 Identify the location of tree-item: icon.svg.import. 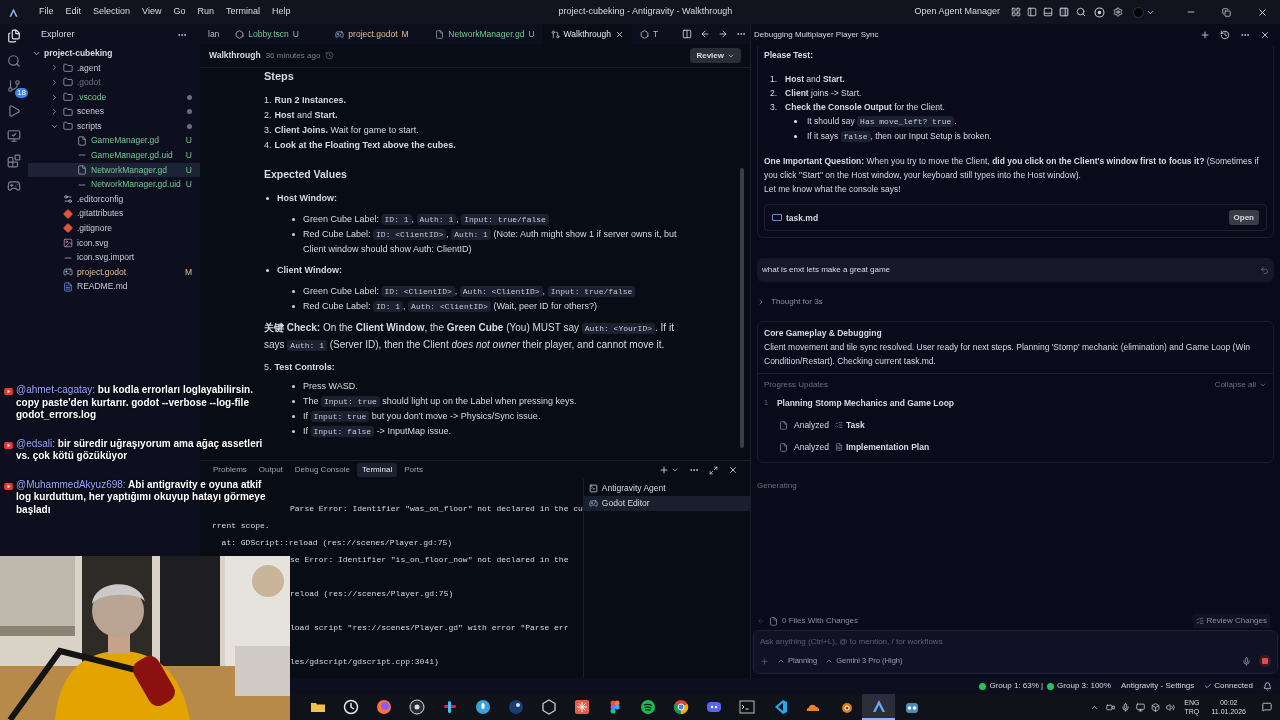
(114, 257).